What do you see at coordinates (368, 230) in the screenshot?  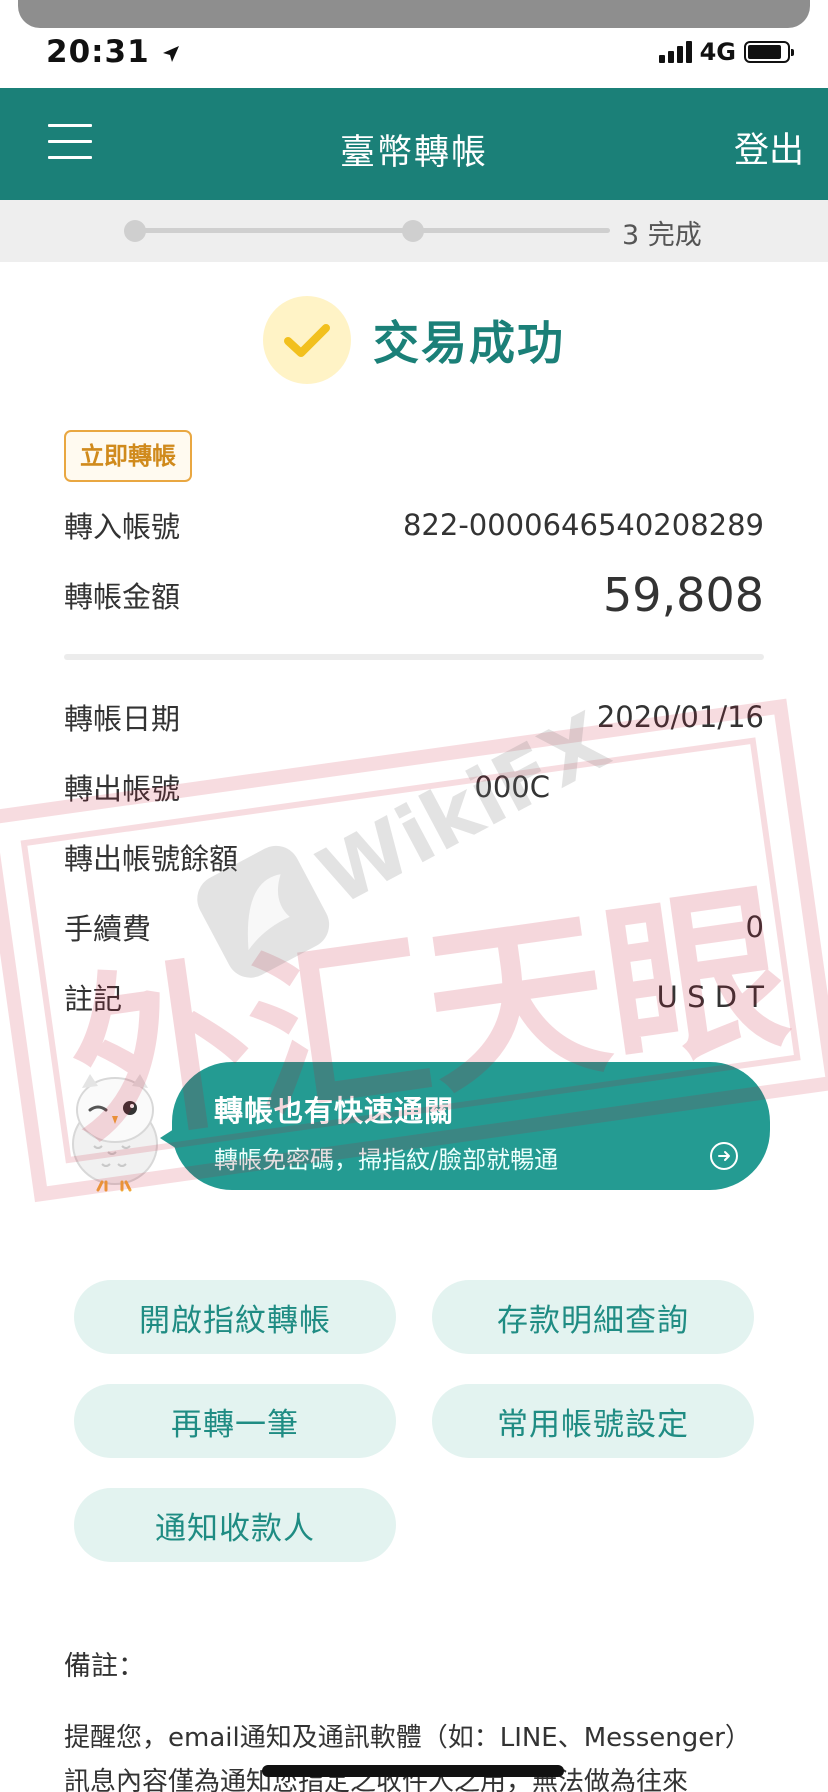 I see `progress-track` at bounding box center [368, 230].